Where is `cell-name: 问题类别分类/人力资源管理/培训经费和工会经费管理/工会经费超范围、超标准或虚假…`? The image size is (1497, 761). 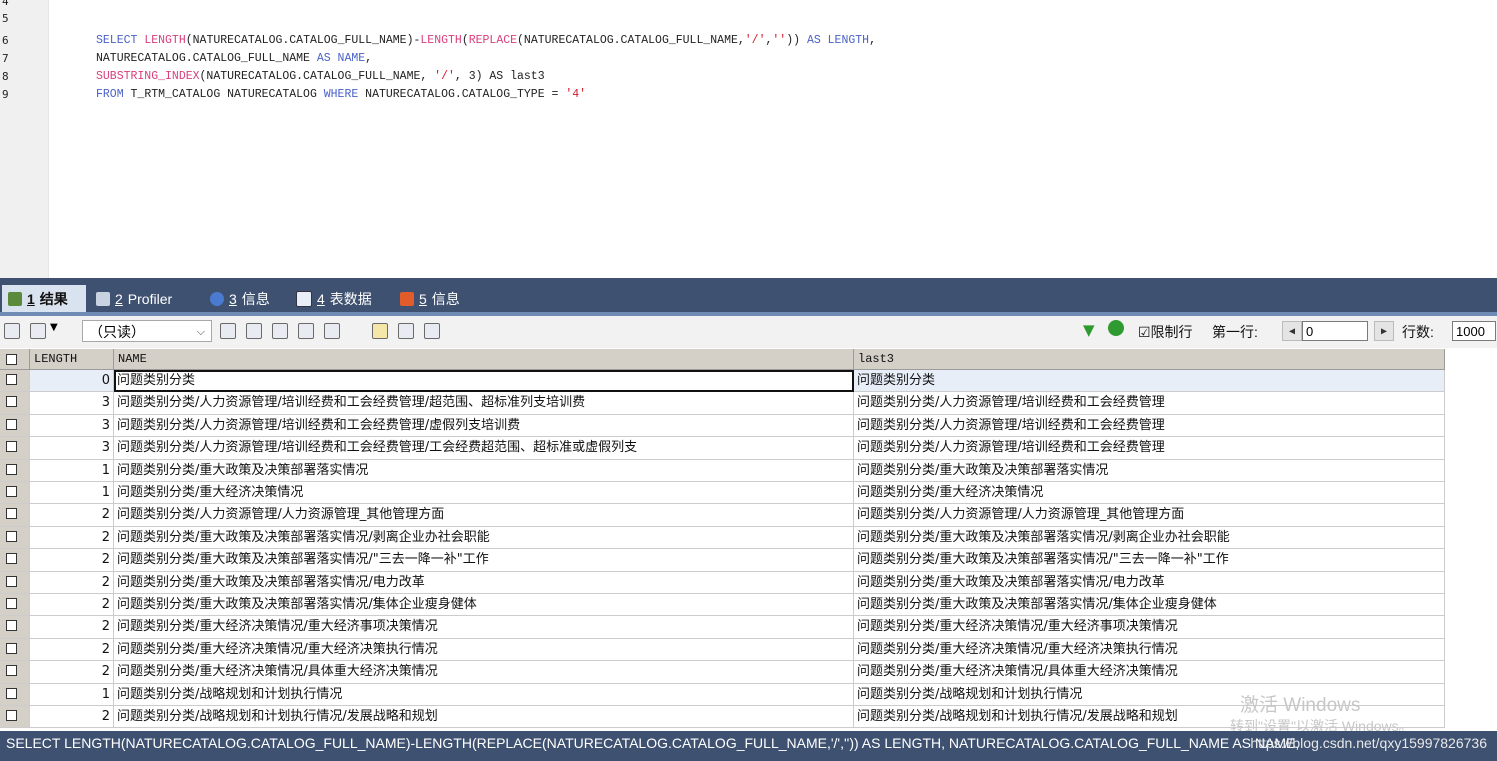
cell-name: 问题类别分类/人力资源管理/培训经费和工会经费管理/工会经费超范围、超标准或虚假… is located at coordinates (484, 448).